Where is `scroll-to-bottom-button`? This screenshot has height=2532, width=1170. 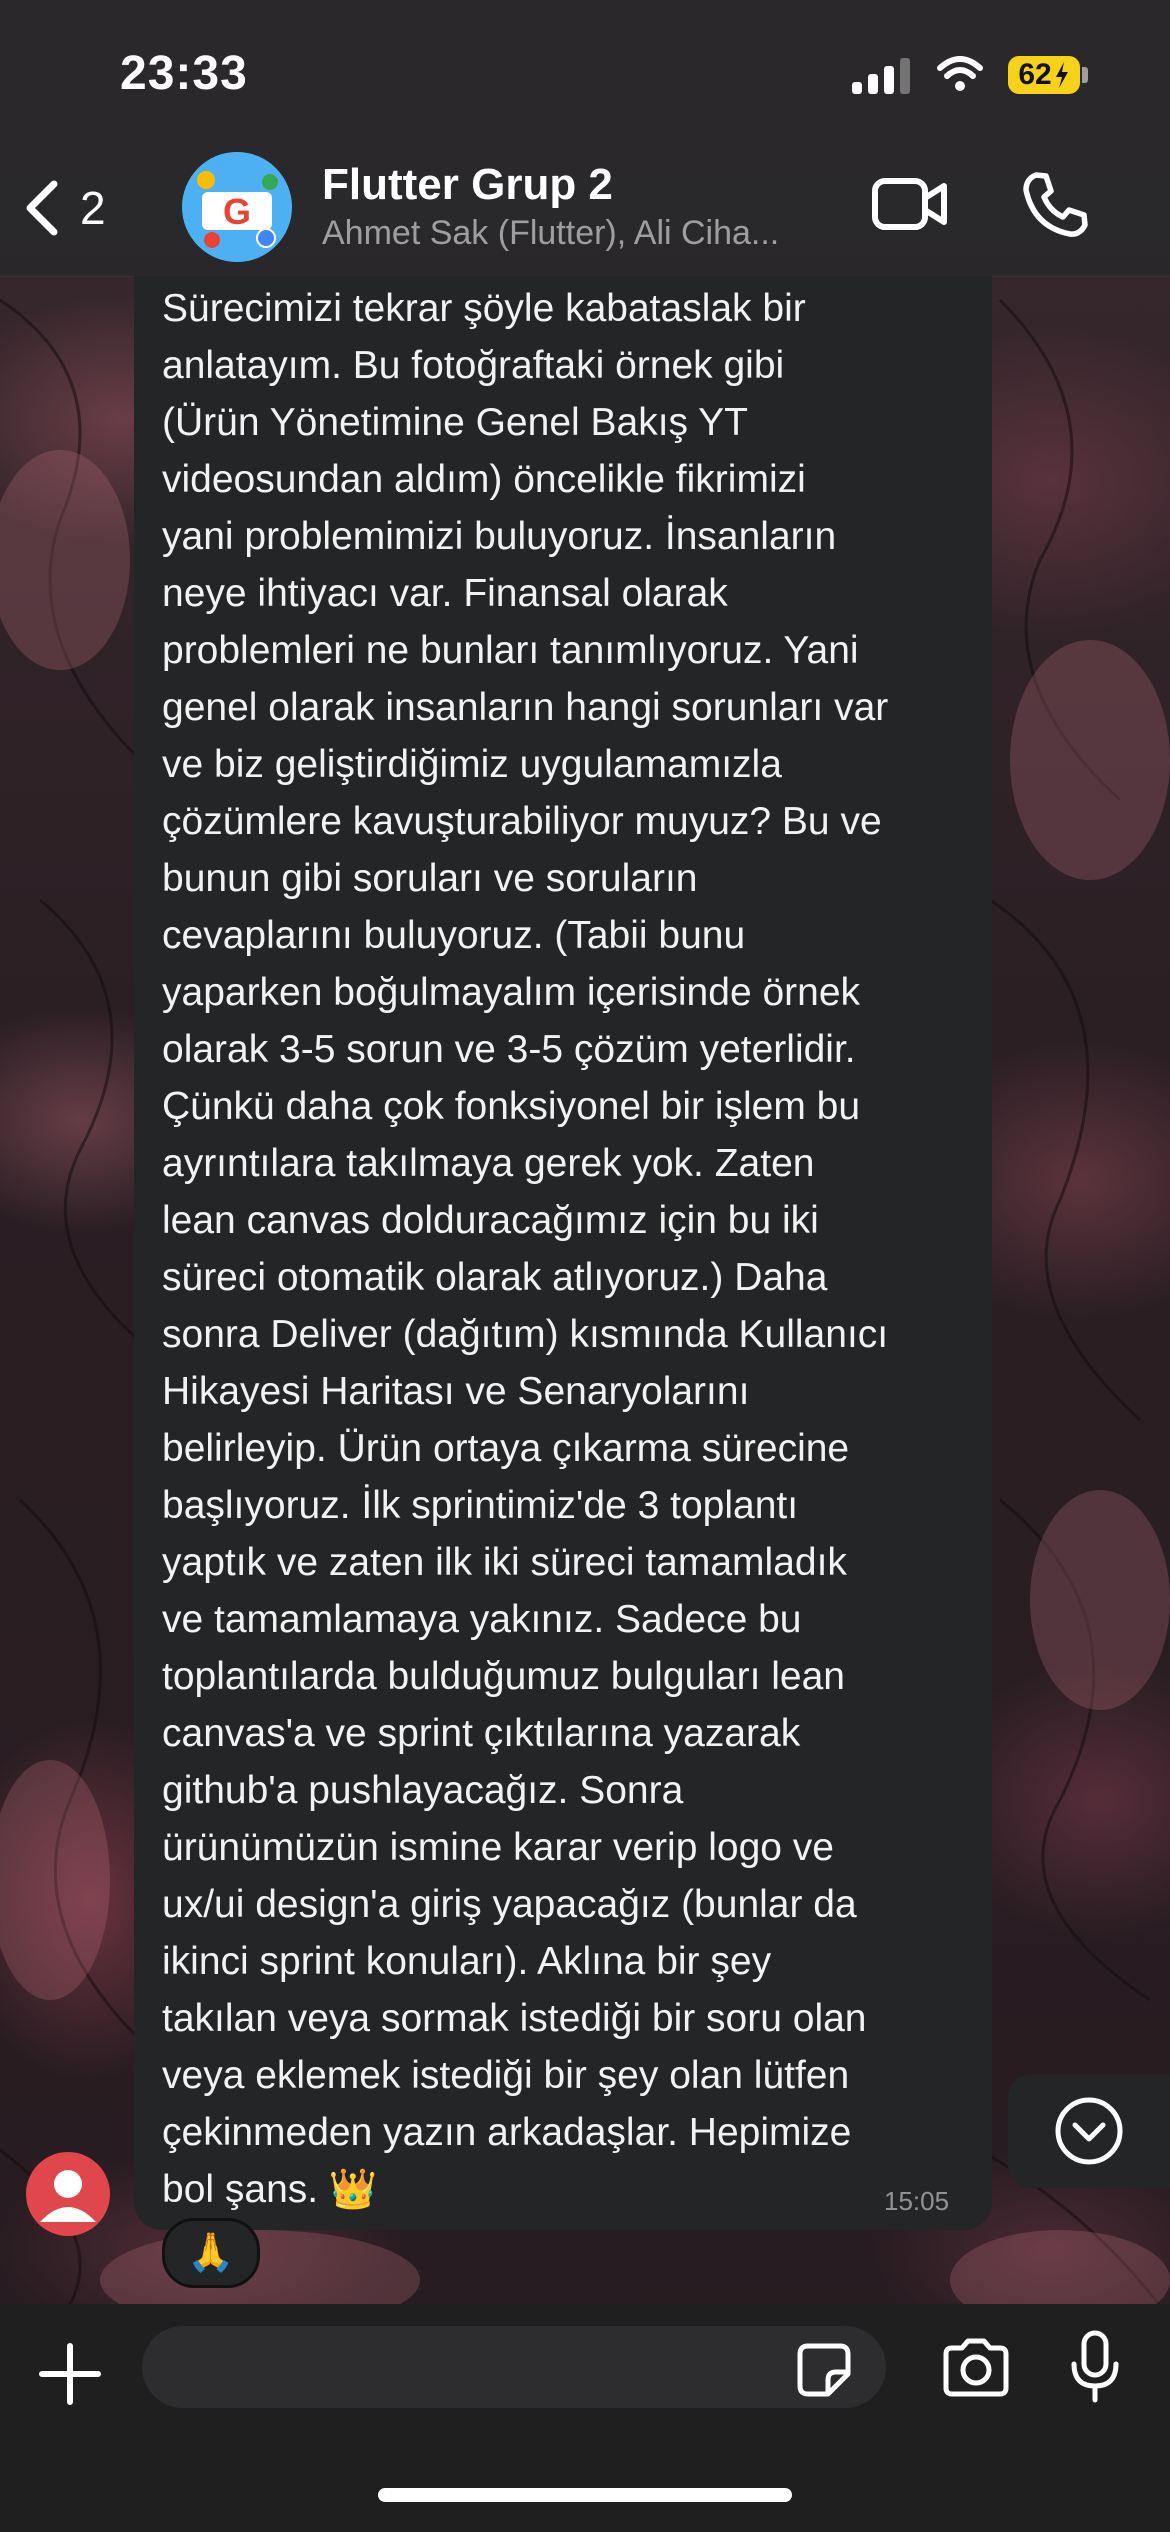
scroll-to-bottom-button is located at coordinates (1089, 2131).